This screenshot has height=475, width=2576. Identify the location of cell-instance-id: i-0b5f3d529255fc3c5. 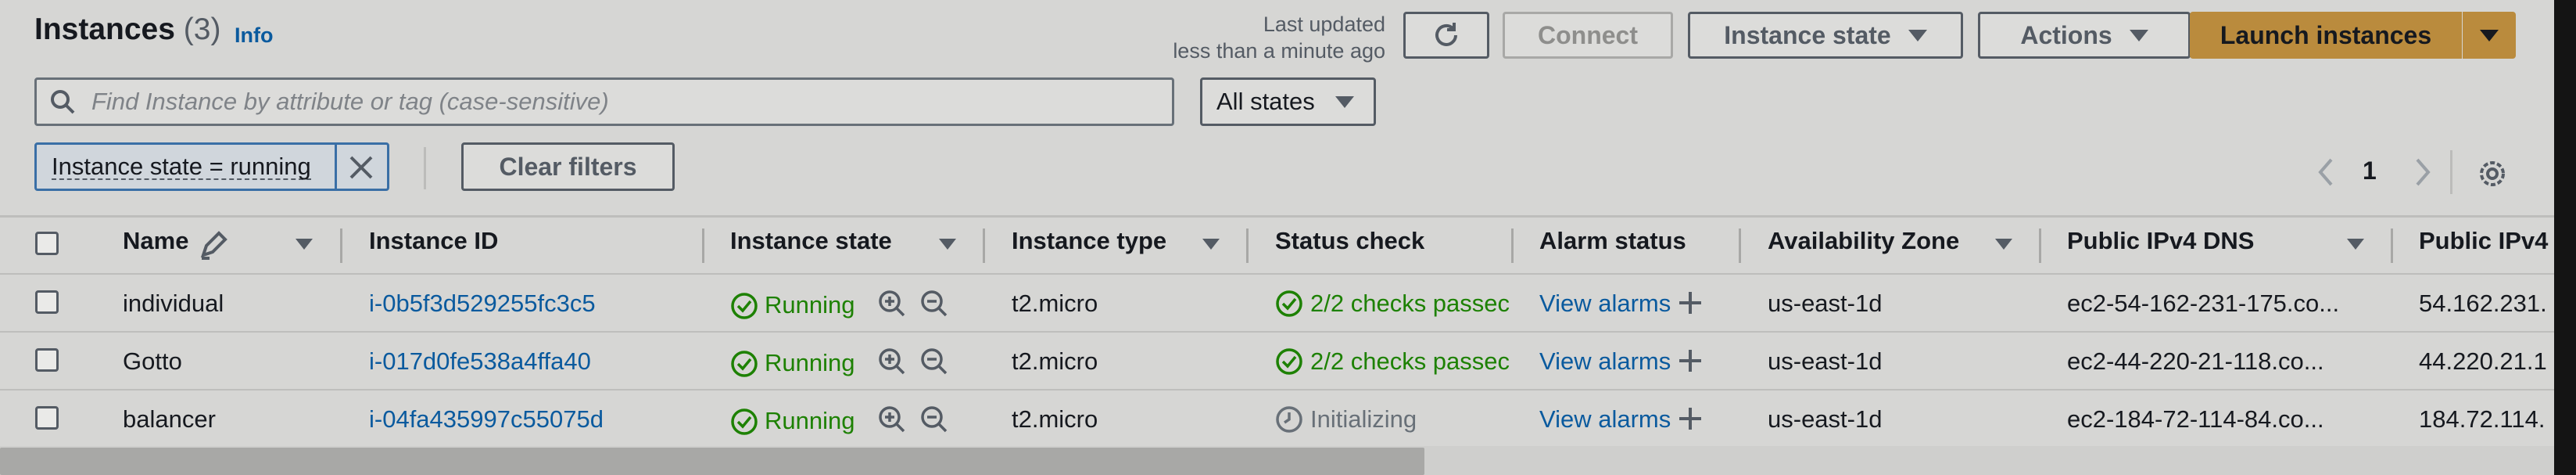
(482, 304).